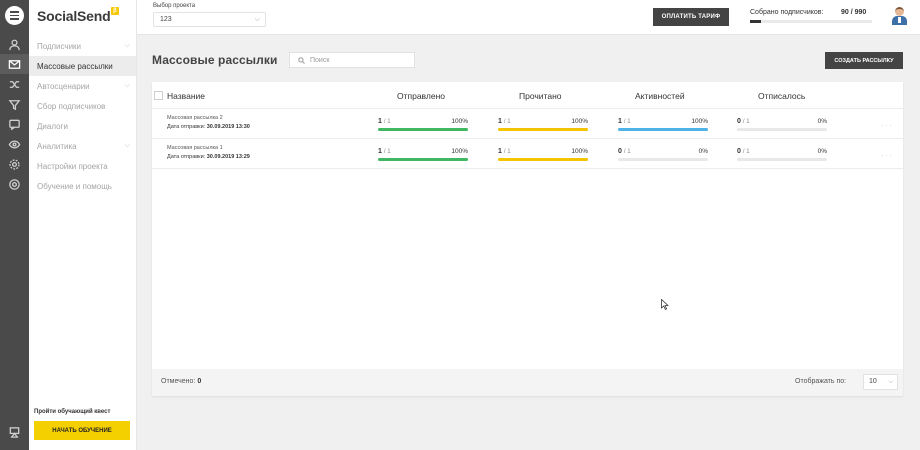 This screenshot has height=450, width=920. I want to click on stat-activity: 1 / 1 100%, so click(663, 124).